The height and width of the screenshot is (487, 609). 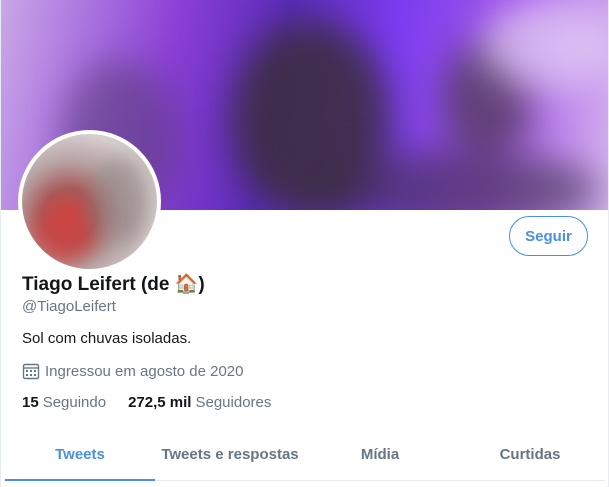 I want to click on followers-label: Seguidores, so click(x=233, y=402).